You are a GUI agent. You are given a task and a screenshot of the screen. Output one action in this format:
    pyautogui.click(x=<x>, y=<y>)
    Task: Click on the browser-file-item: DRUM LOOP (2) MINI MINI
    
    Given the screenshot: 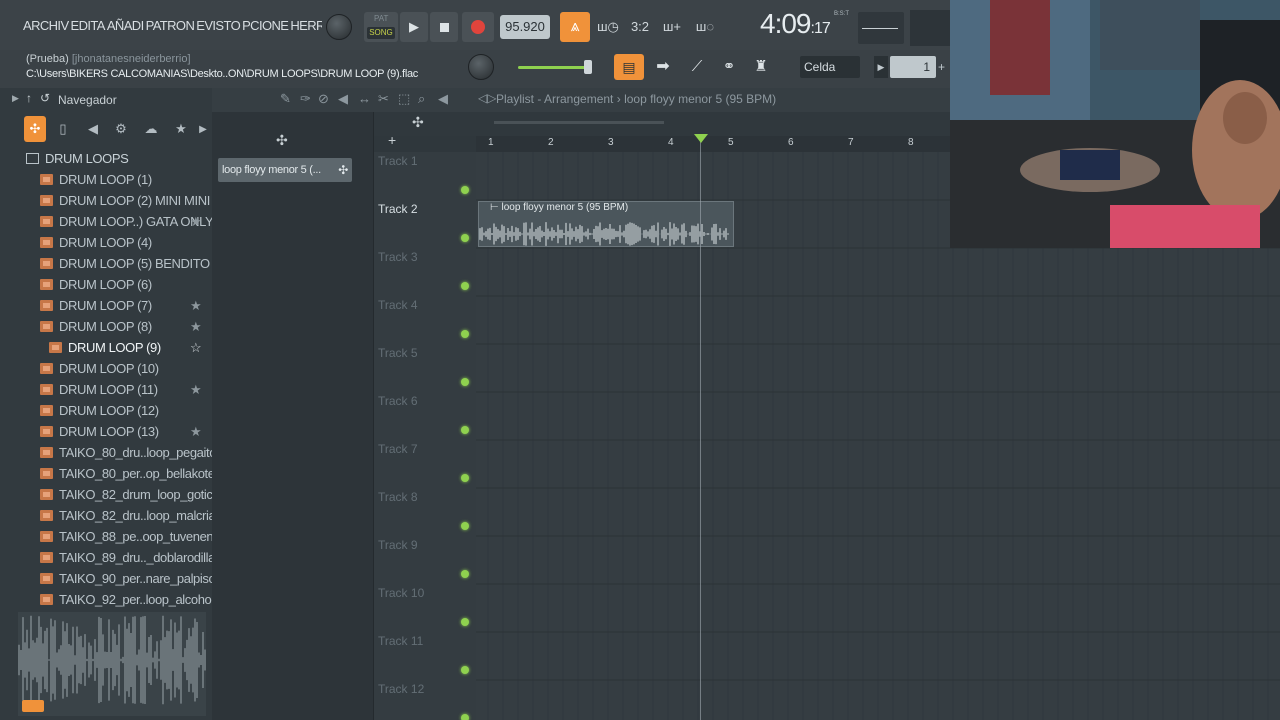 What is the action you would take?
    pyautogui.click(x=106, y=200)
    